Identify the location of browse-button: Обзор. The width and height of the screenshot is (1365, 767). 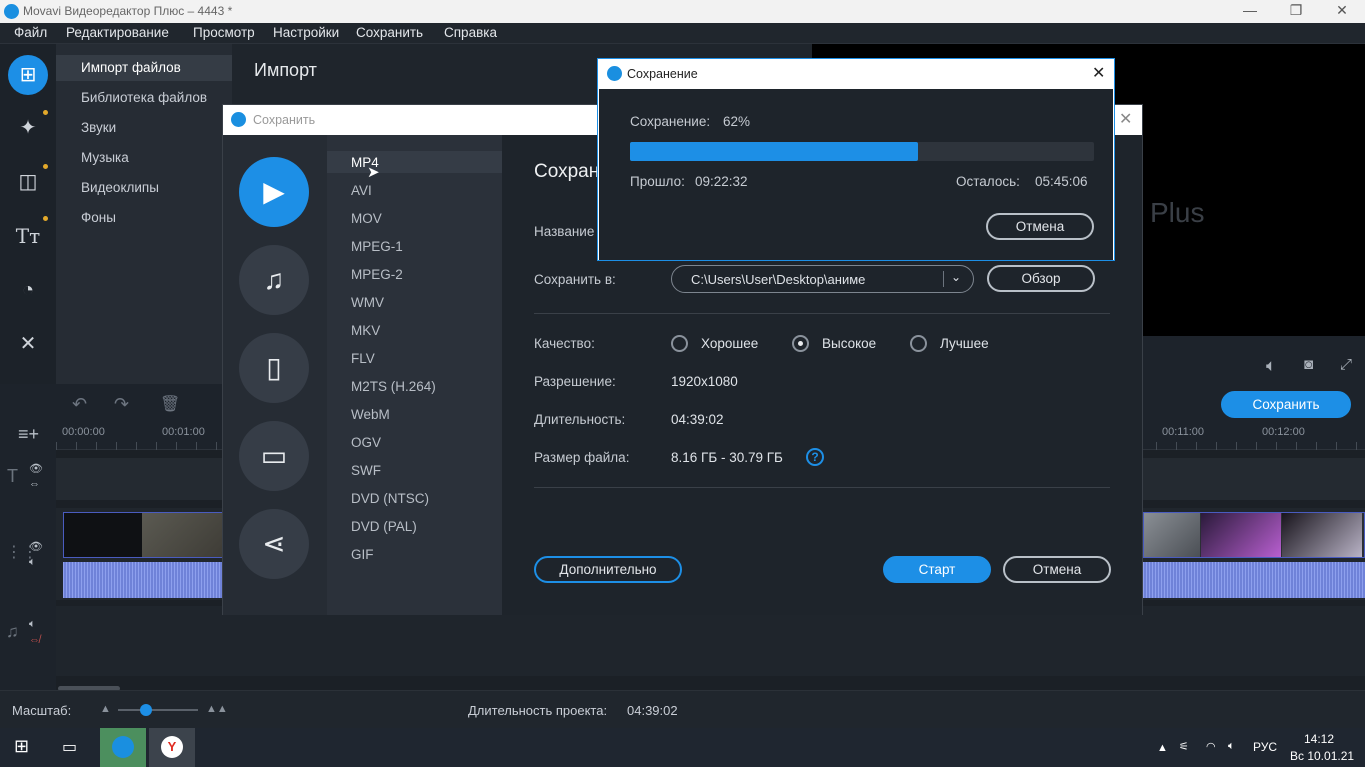
(1041, 278).